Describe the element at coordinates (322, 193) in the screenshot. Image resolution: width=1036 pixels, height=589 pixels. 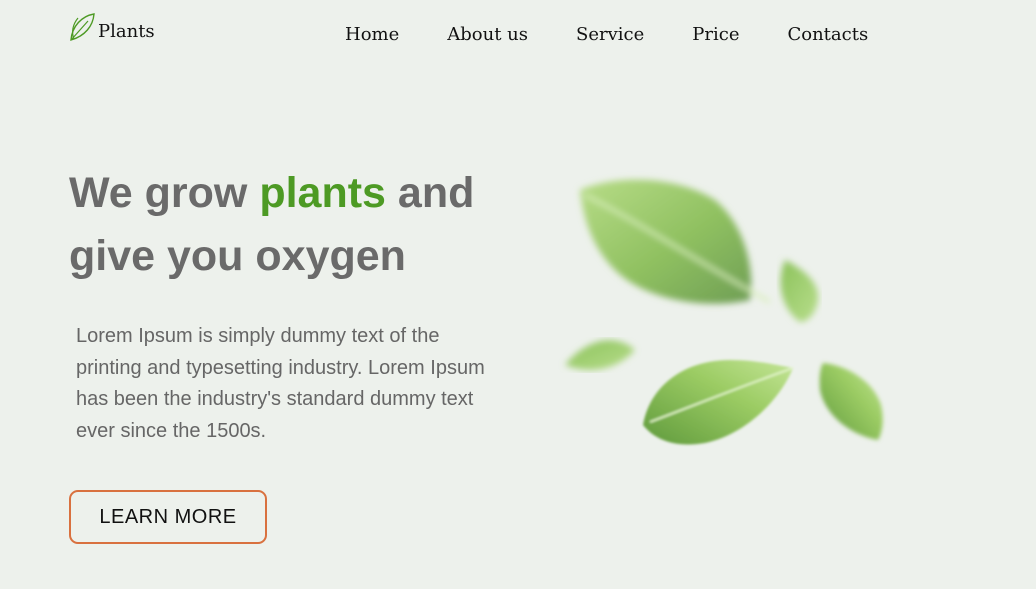
I see `hero-title-accent: plants` at that location.